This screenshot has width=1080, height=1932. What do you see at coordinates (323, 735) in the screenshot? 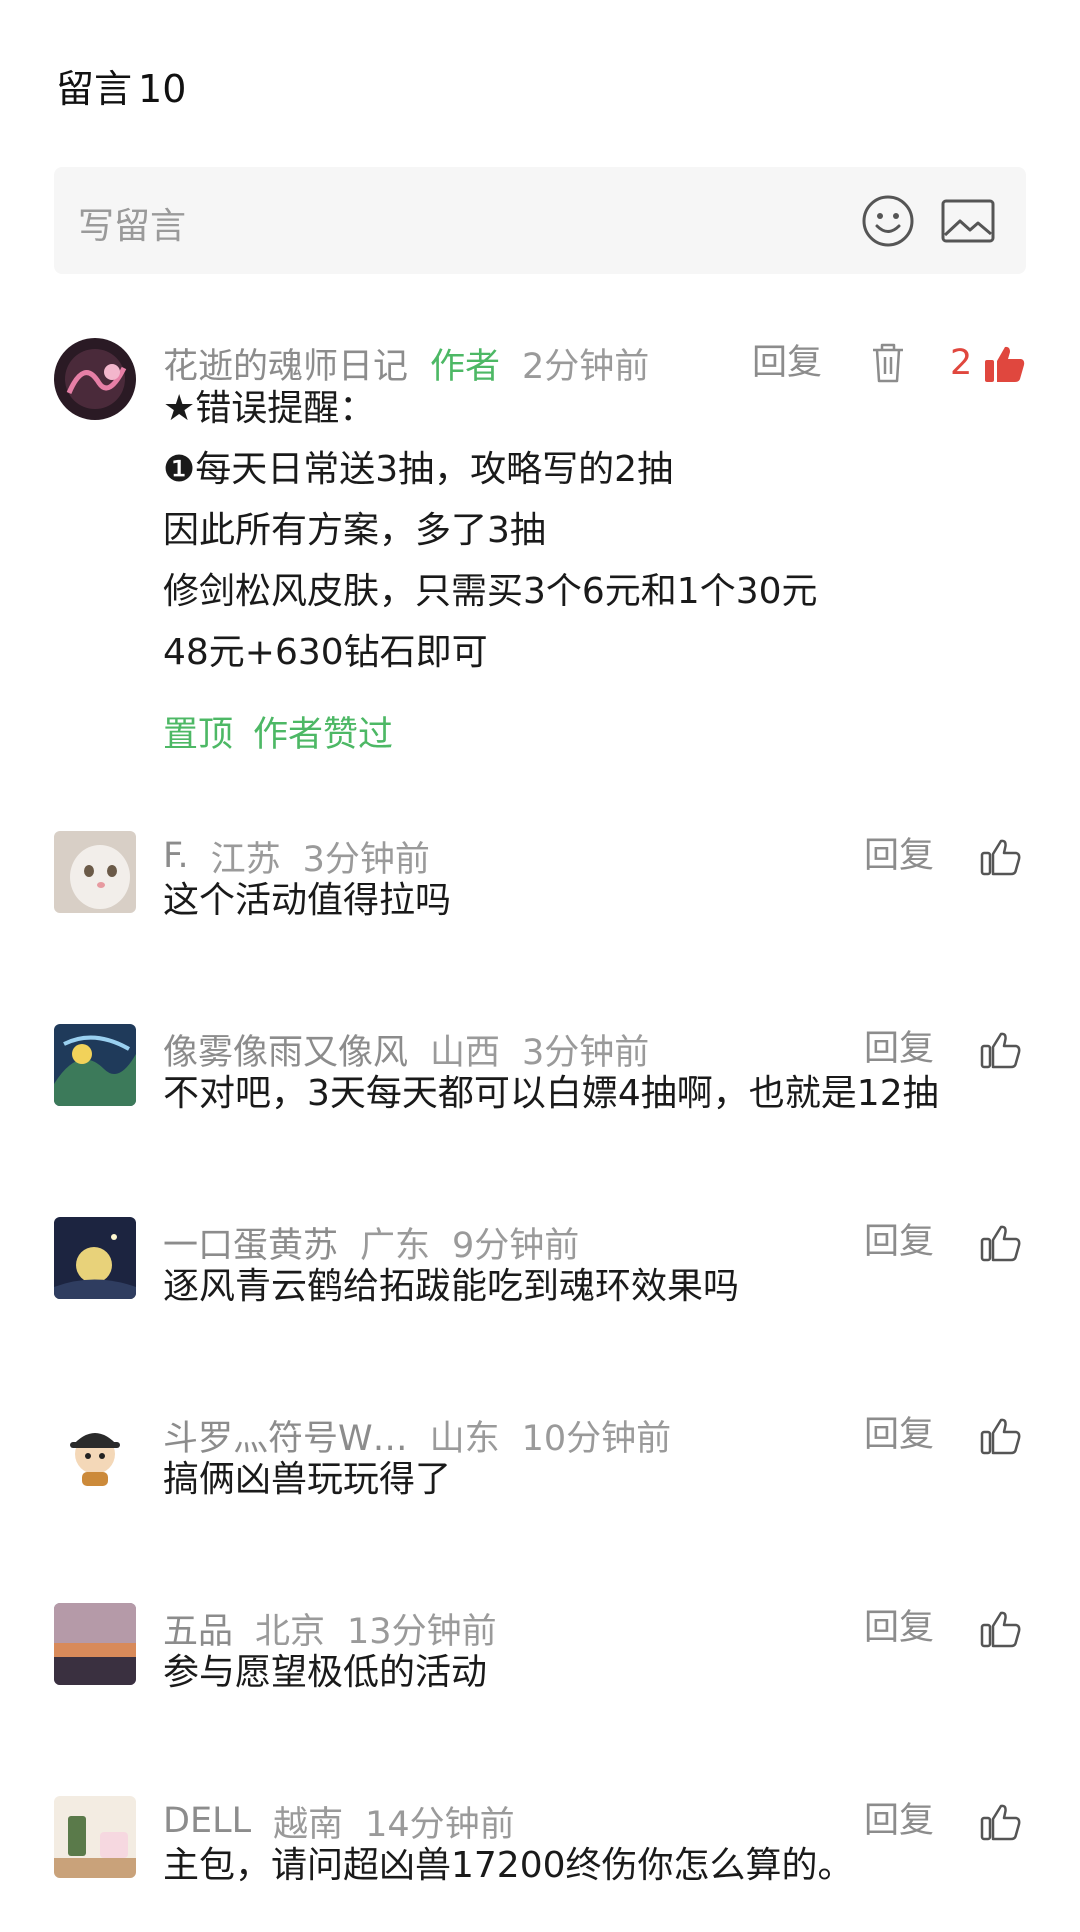
I see `author-liked-tag: 作者赞过` at bounding box center [323, 735].